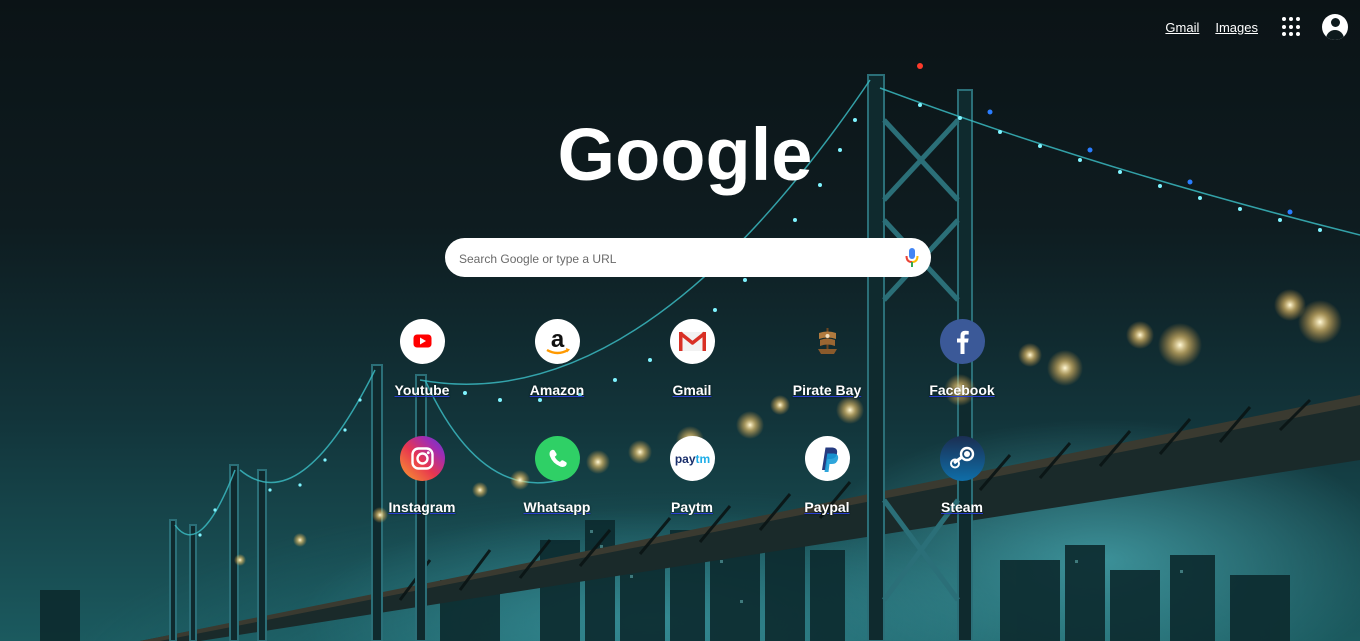  Describe the element at coordinates (1182, 27) in the screenshot. I see `gmail-link: Gmail` at that location.